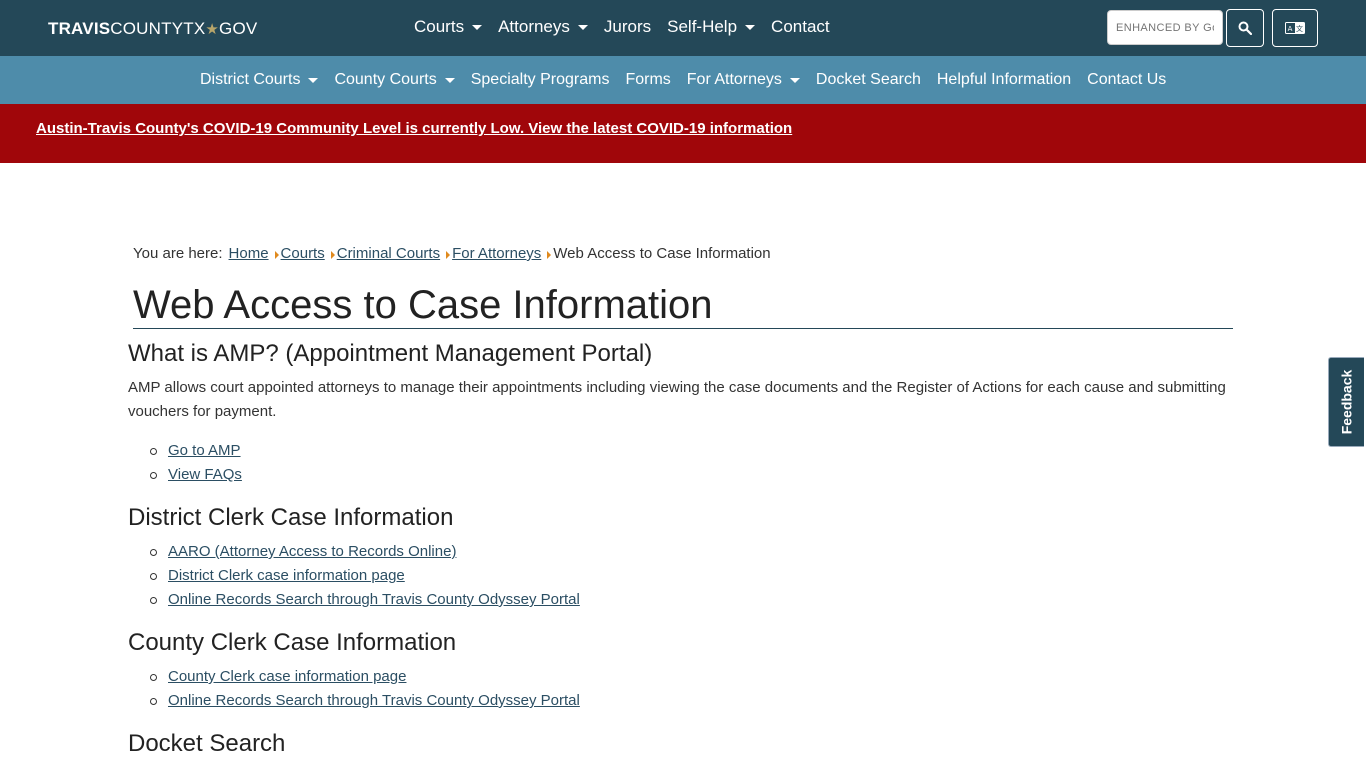  What do you see at coordinates (312, 552) in the screenshot?
I see `aaro-link: AARO (Attorney Access to Records Online)` at bounding box center [312, 552].